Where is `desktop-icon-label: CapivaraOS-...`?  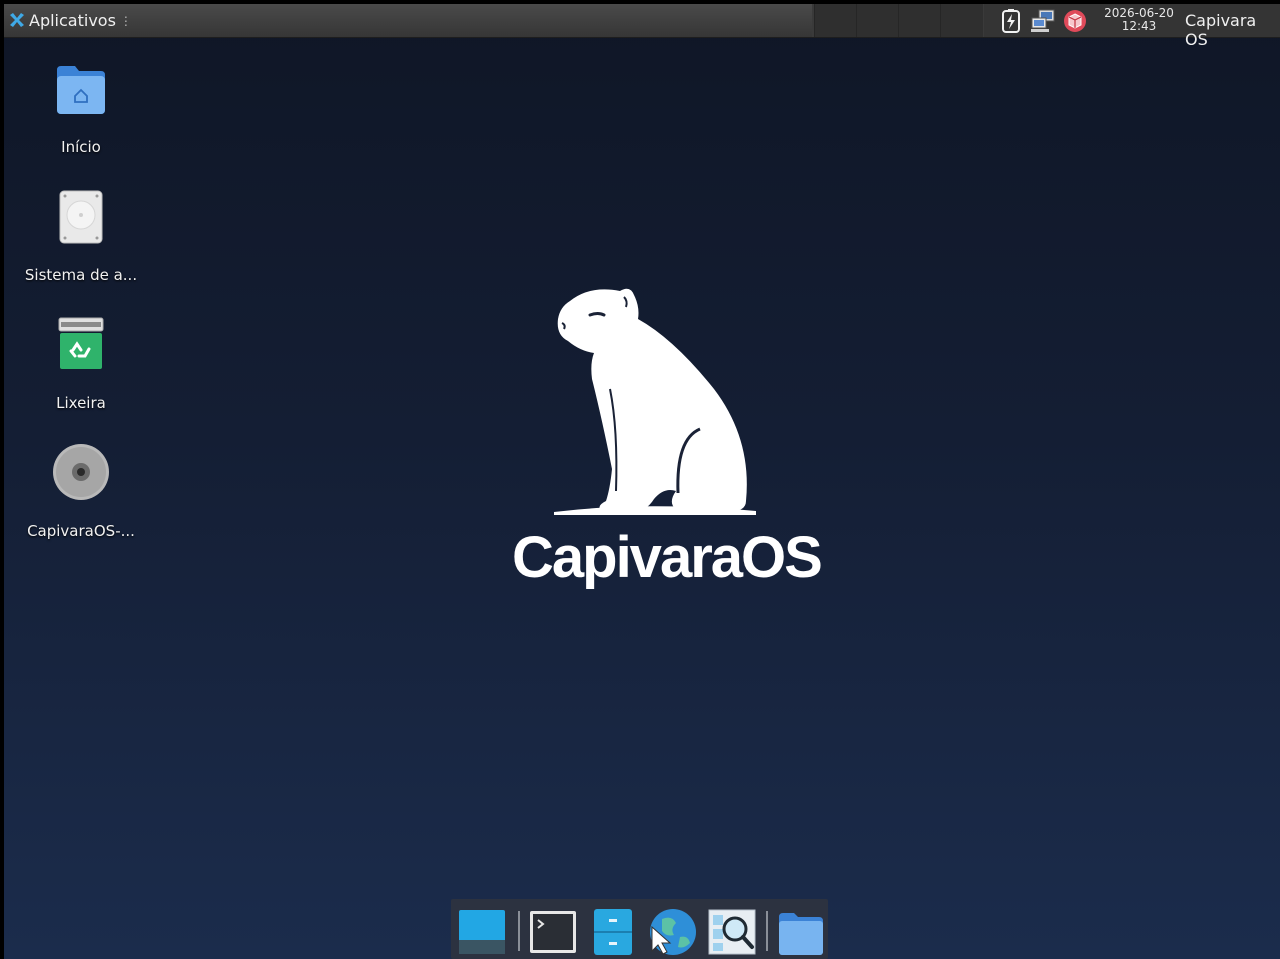
desktop-icon-label: CapivaraOS-... is located at coordinates (81, 531).